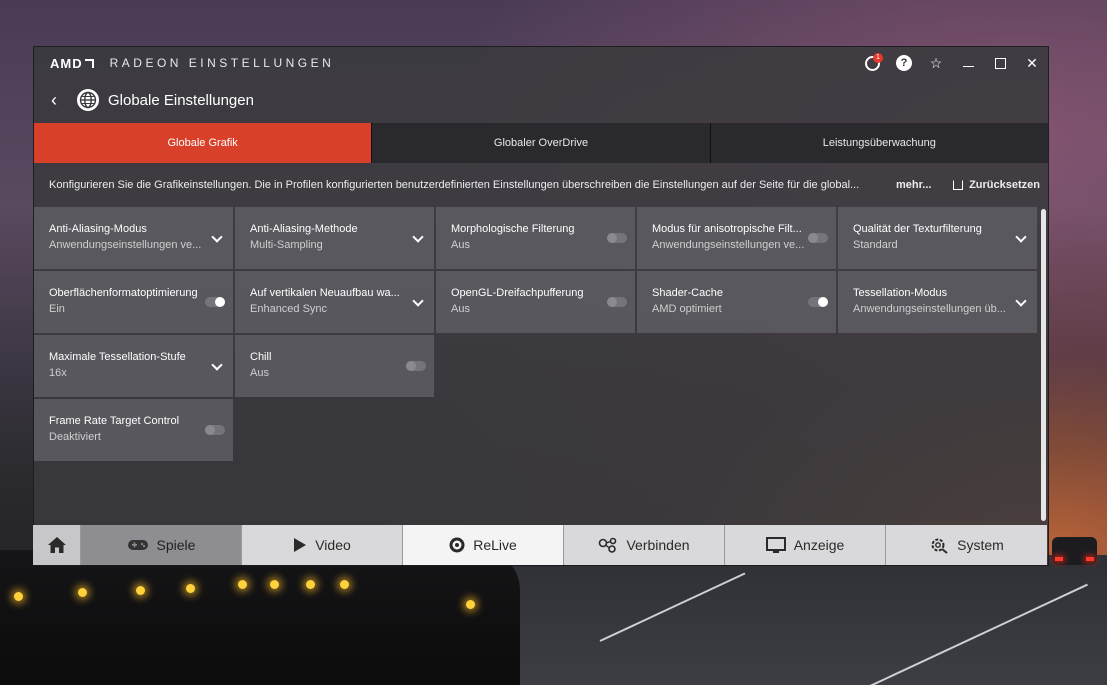 This screenshot has width=1107, height=685. Describe the element at coordinates (333, 545) in the screenshot. I see `nav-label: Video` at that location.